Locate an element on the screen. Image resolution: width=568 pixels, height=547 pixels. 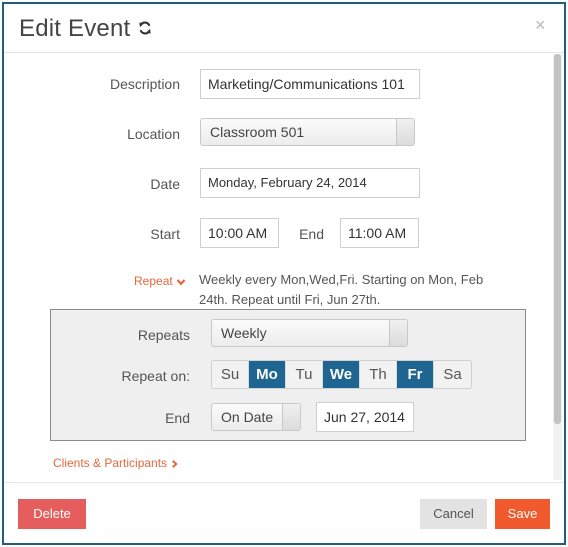
end-time-label: End is located at coordinates (311, 234).